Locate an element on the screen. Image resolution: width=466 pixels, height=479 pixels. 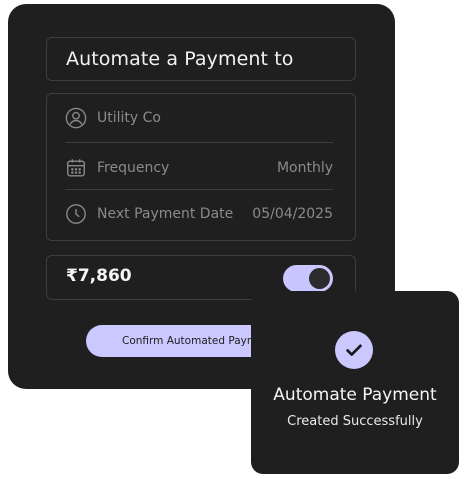
auto-pay-toggle is located at coordinates (308, 278).